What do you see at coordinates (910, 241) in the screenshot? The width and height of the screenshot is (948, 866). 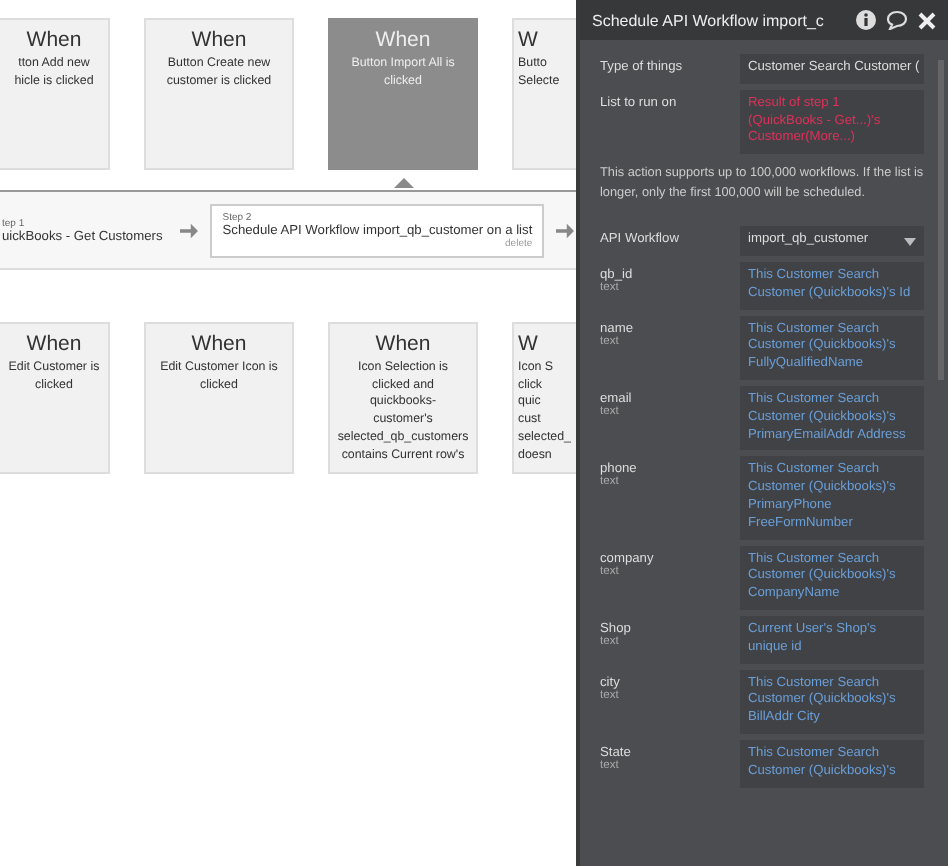 I see `caret-icon` at bounding box center [910, 241].